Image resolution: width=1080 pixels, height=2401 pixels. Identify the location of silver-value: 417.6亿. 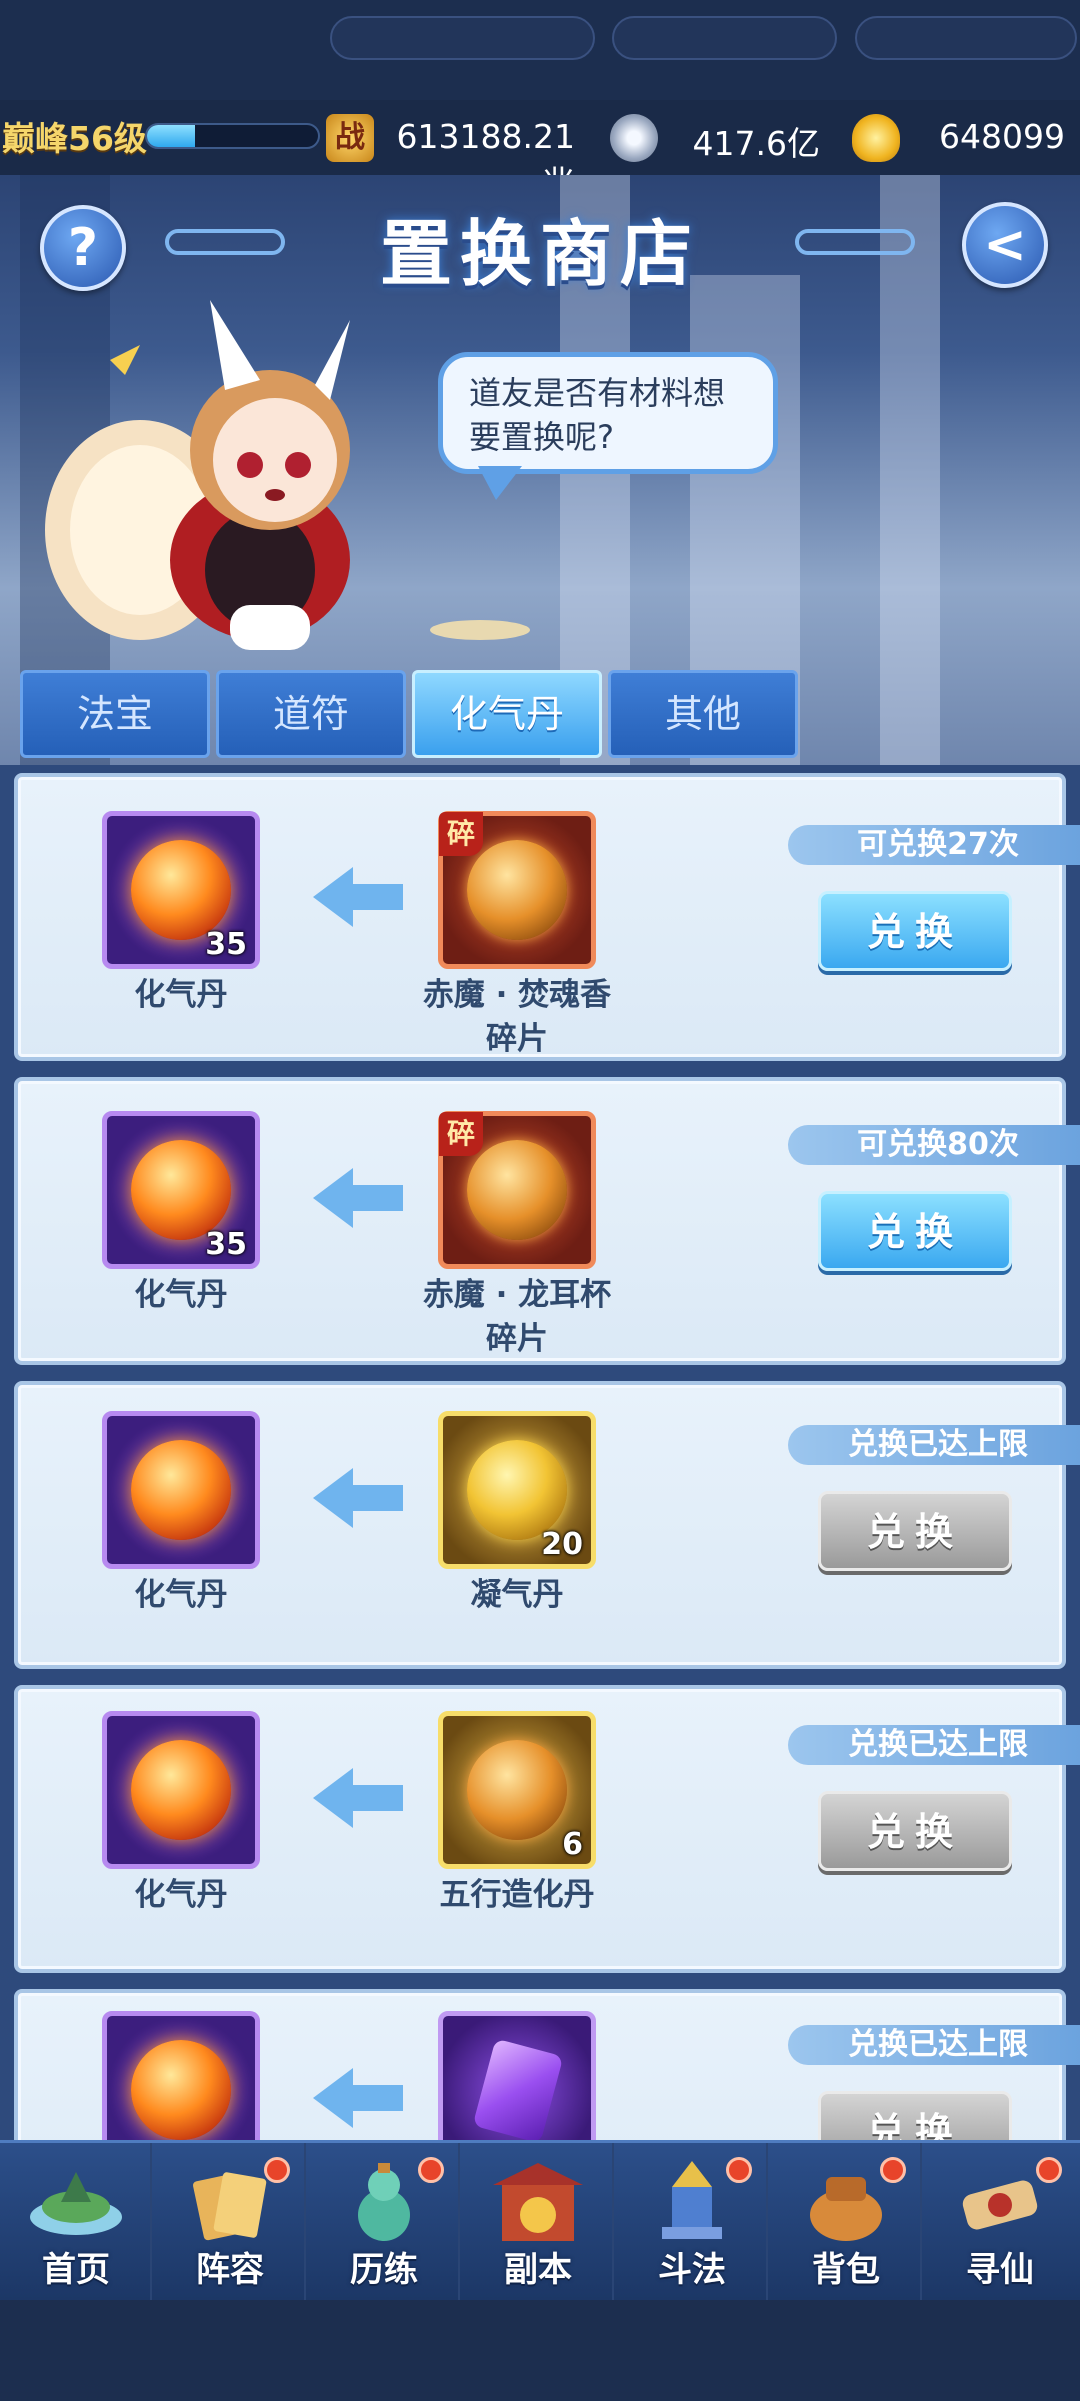
(756, 143).